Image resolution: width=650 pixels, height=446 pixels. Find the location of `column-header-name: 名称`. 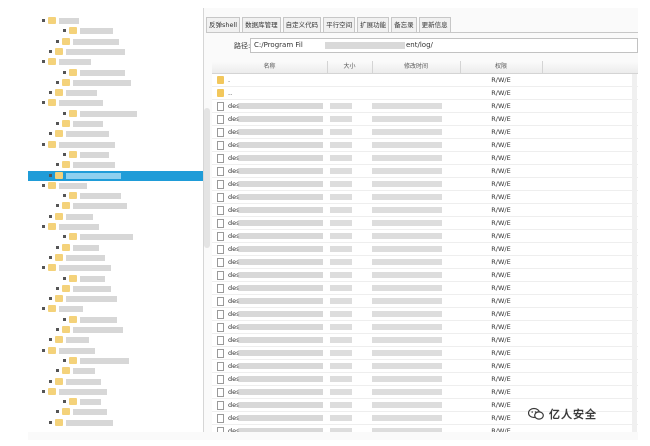

column-header-name: 名称 is located at coordinates (269, 67).